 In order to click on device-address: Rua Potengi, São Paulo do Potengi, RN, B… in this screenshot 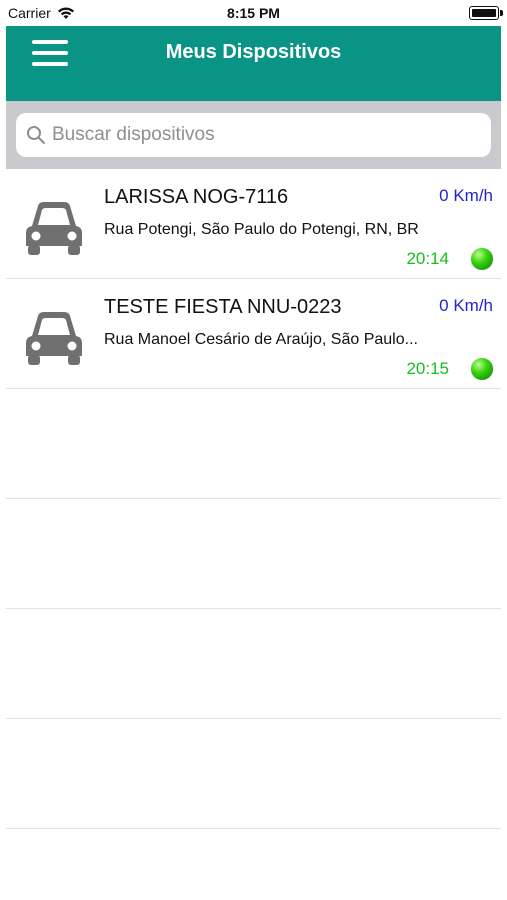, I will do `click(261, 229)`.